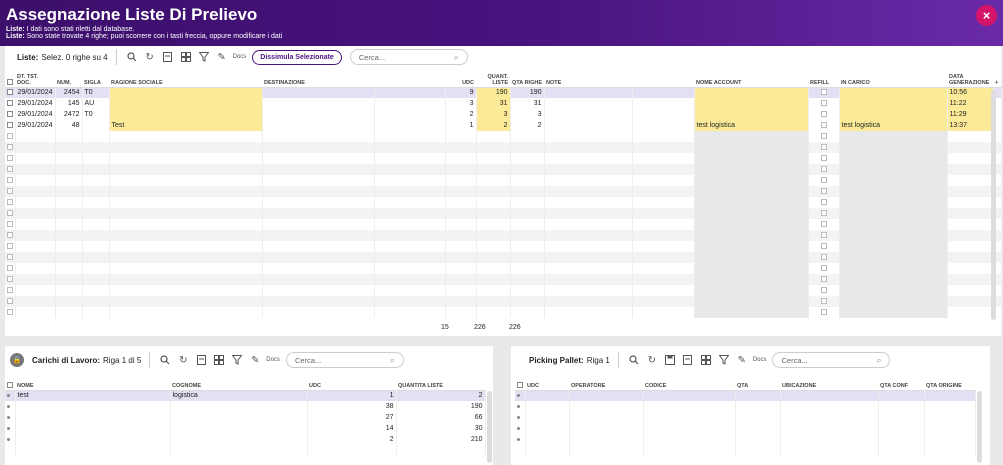 Image resolution: width=1003 pixels, height=465 pixels. What do you see at coordinates (979, 427) in the screenshot?
I see `pallet-scrollbar` at bounding box center [979, 427].